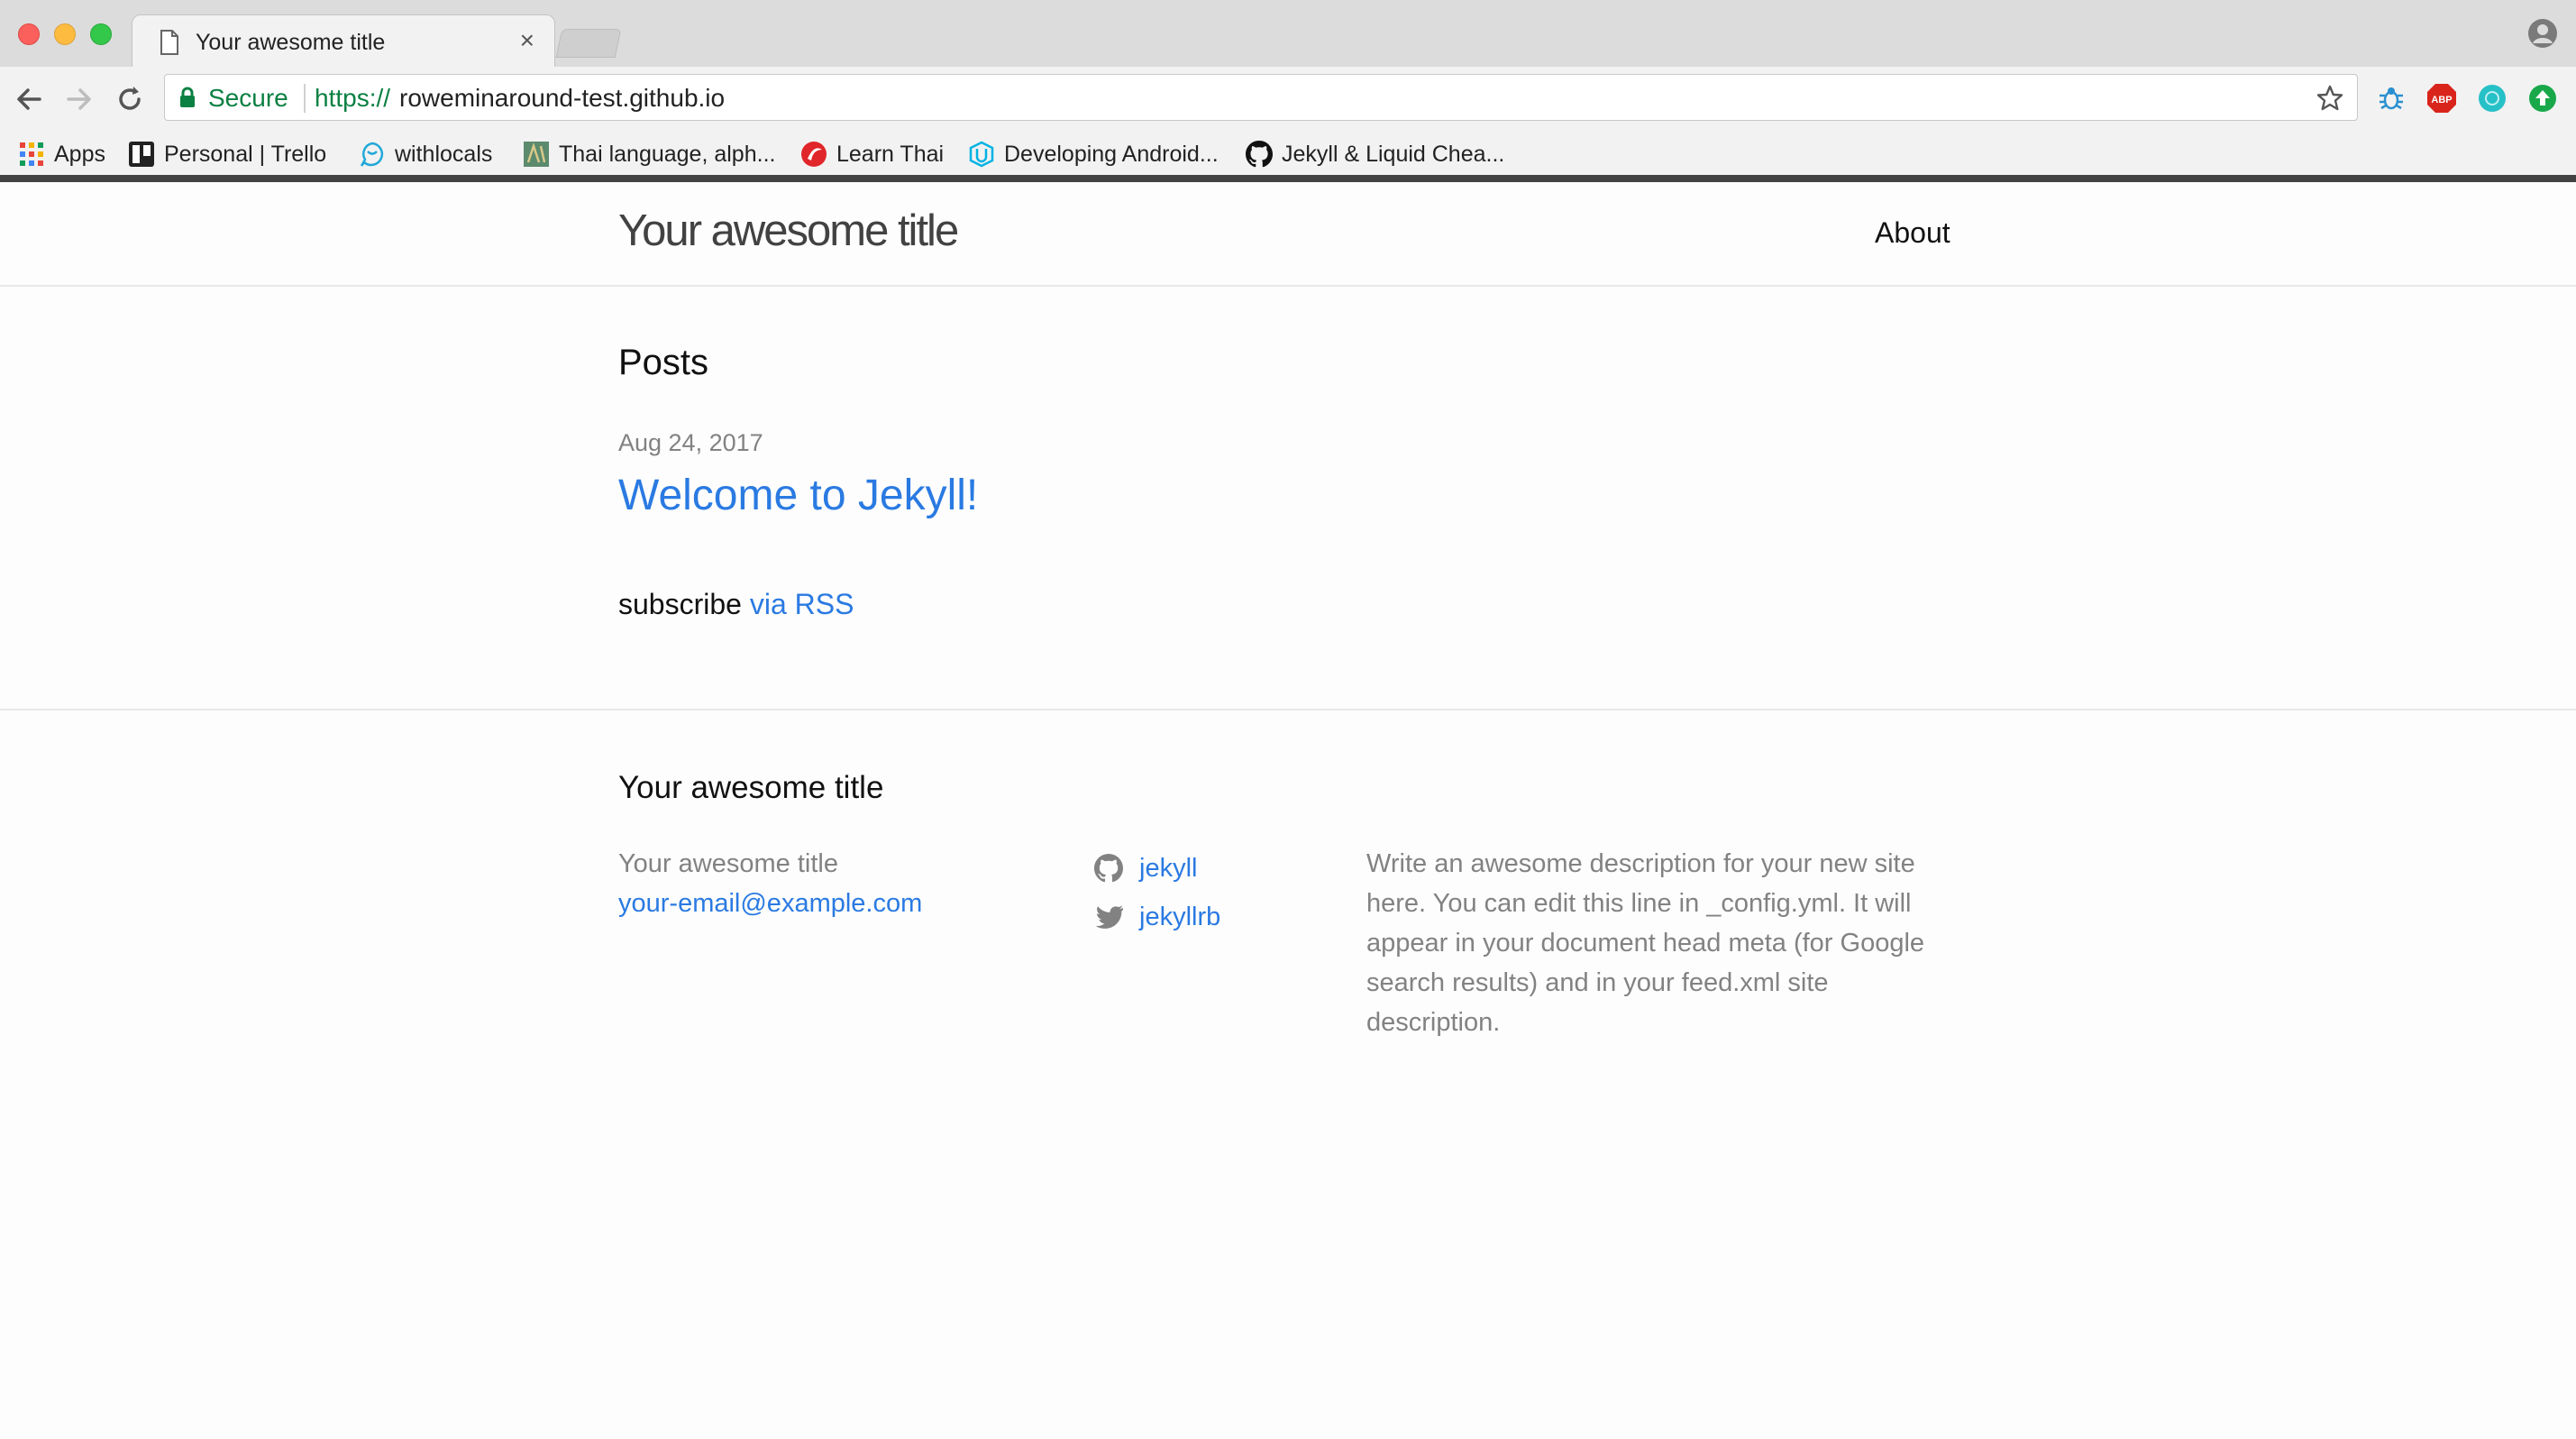 The image size is (2576, 1439). I want to click on svg-text: ABP, so click(2441, 100).